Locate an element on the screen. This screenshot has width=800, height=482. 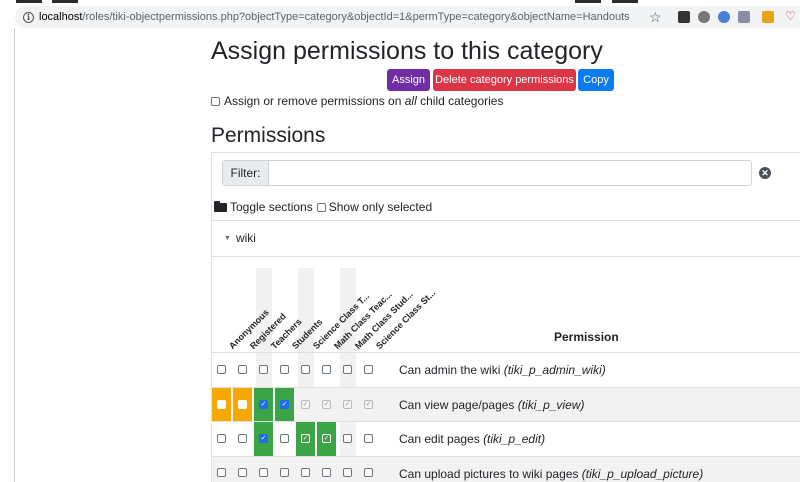
toggle-sections-link: Toggle sections is located at coordinates (271, 207).